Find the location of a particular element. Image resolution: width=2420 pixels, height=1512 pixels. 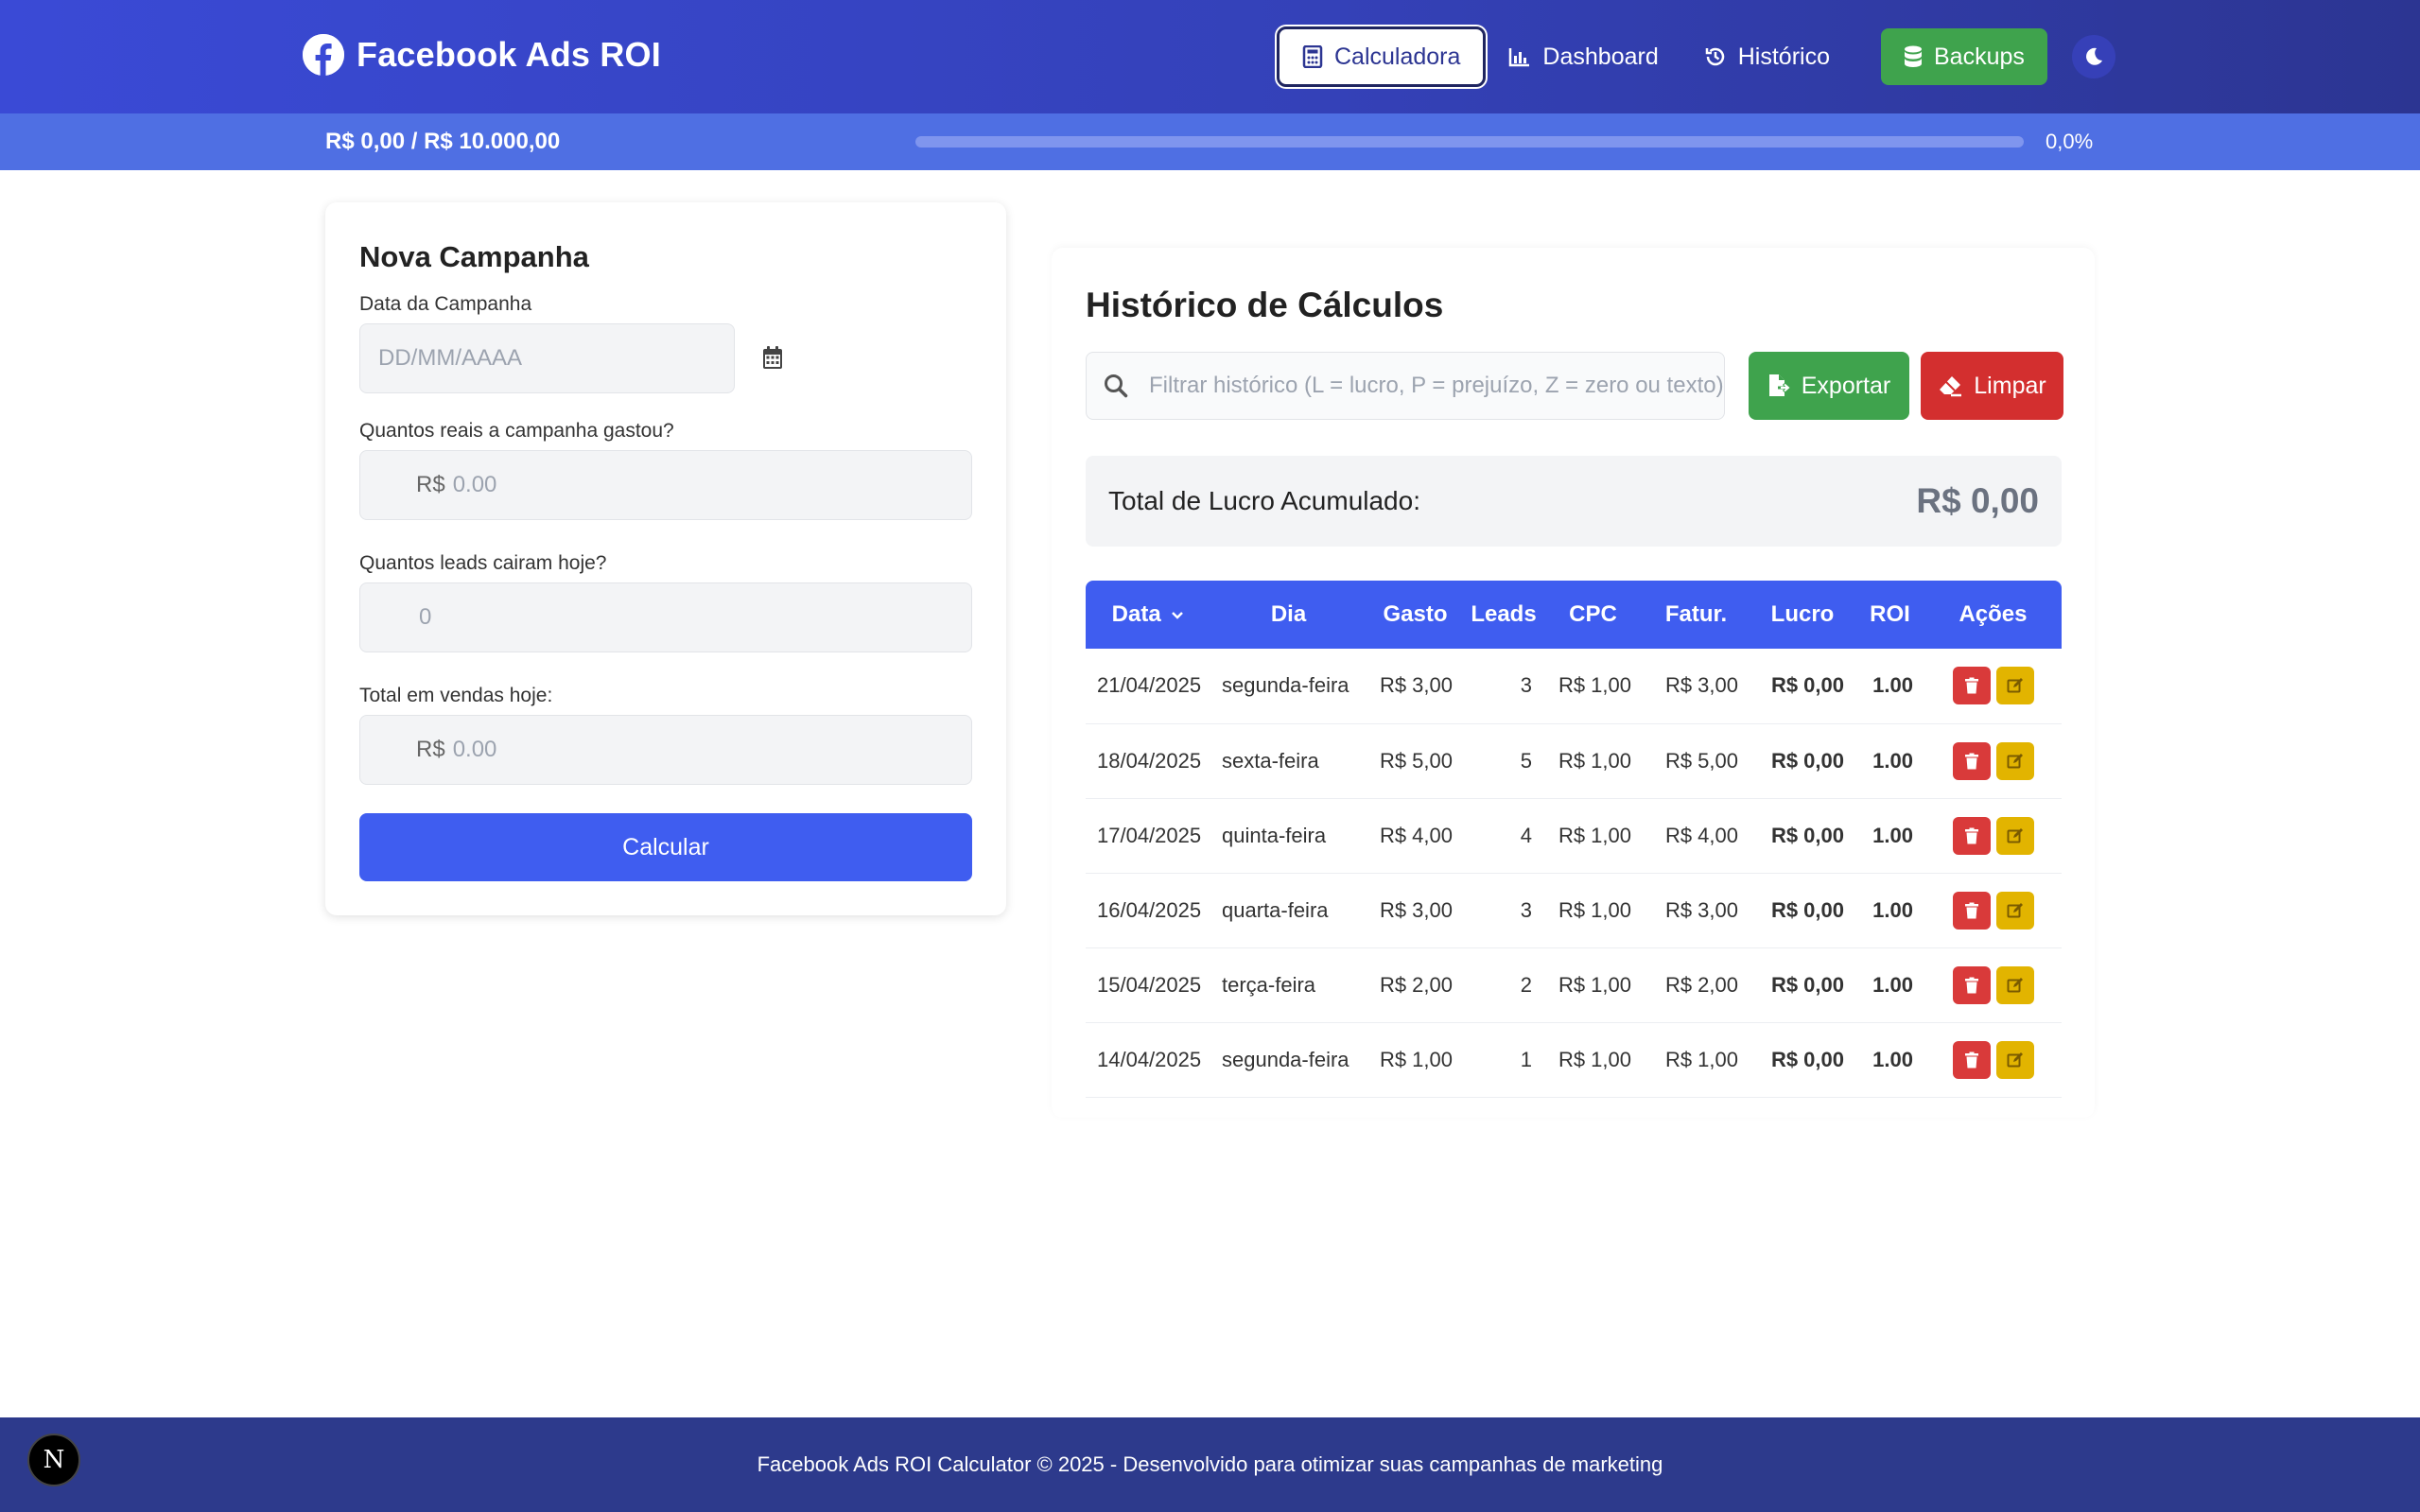

cell-dia: segunda-feira is located at coordinates (1289, 1060).